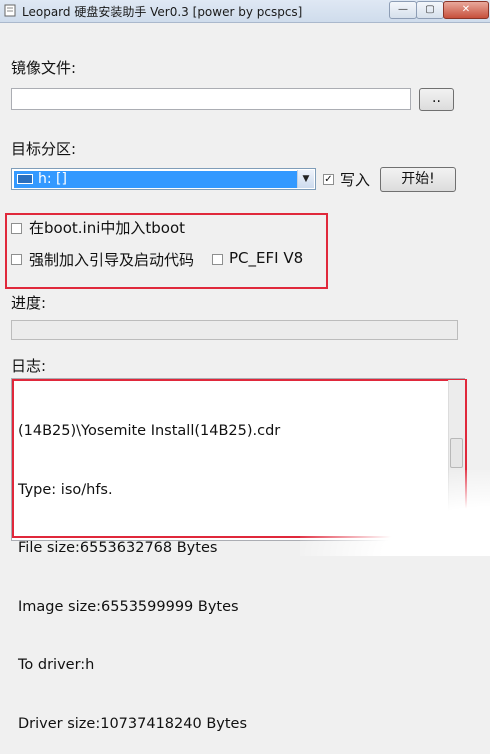 Image resolution: width=490 pixels, height=754 pixels. What do you see at coordinates (156, 179) in the screenshot?
I see `partition-selected: h: []` at bounding box center [156, 179].